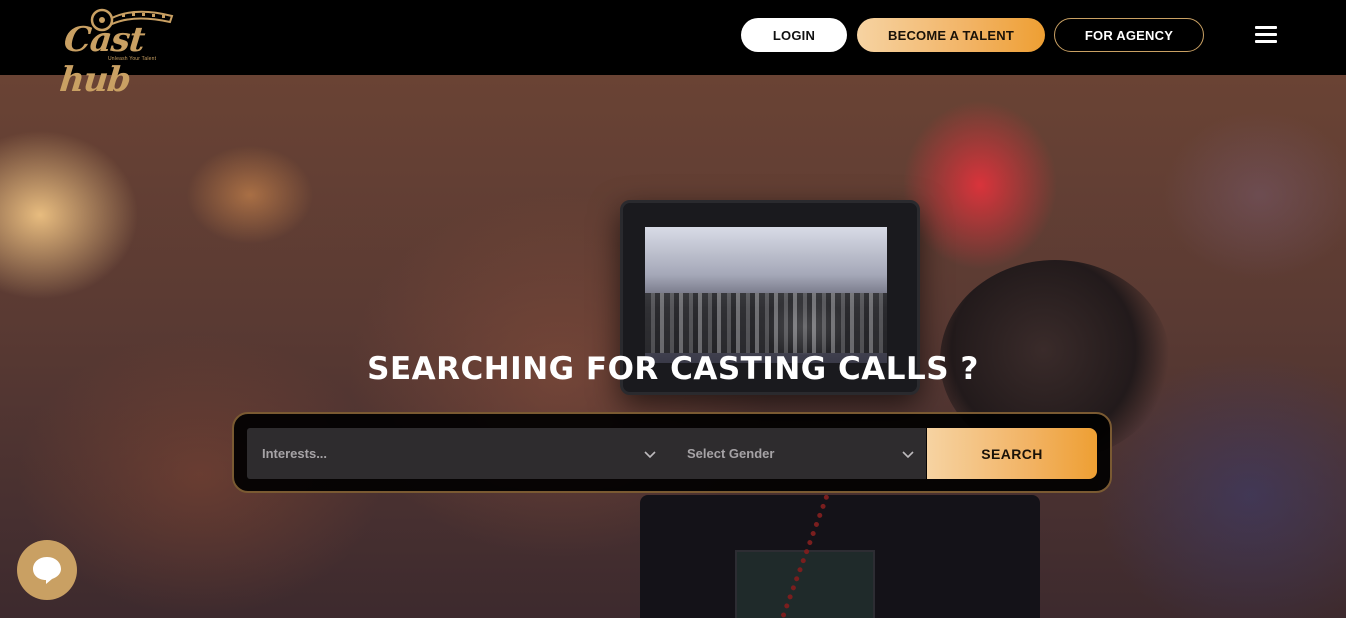  What do you see at coordinates (132, 59) in the screenshot?
I see `logo-tagline: Unleash Your Talent` at bounding box center [132, 59].